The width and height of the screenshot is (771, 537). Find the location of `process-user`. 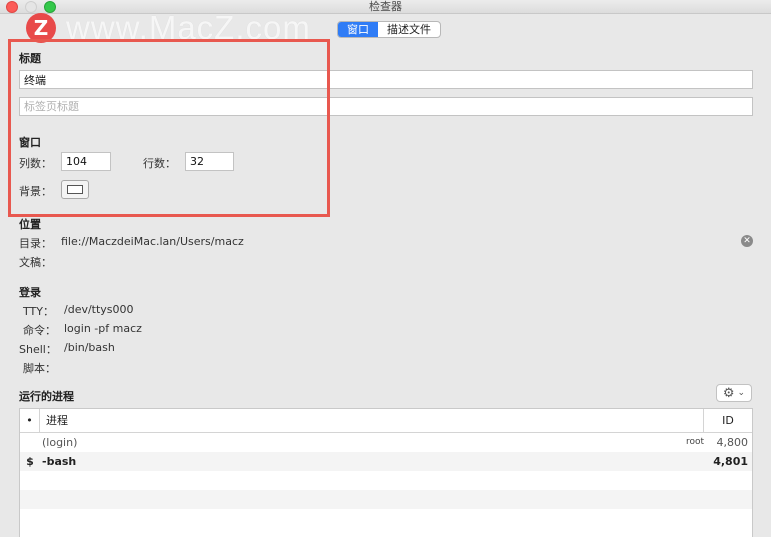

process-user is located at coordinates (695, 461).